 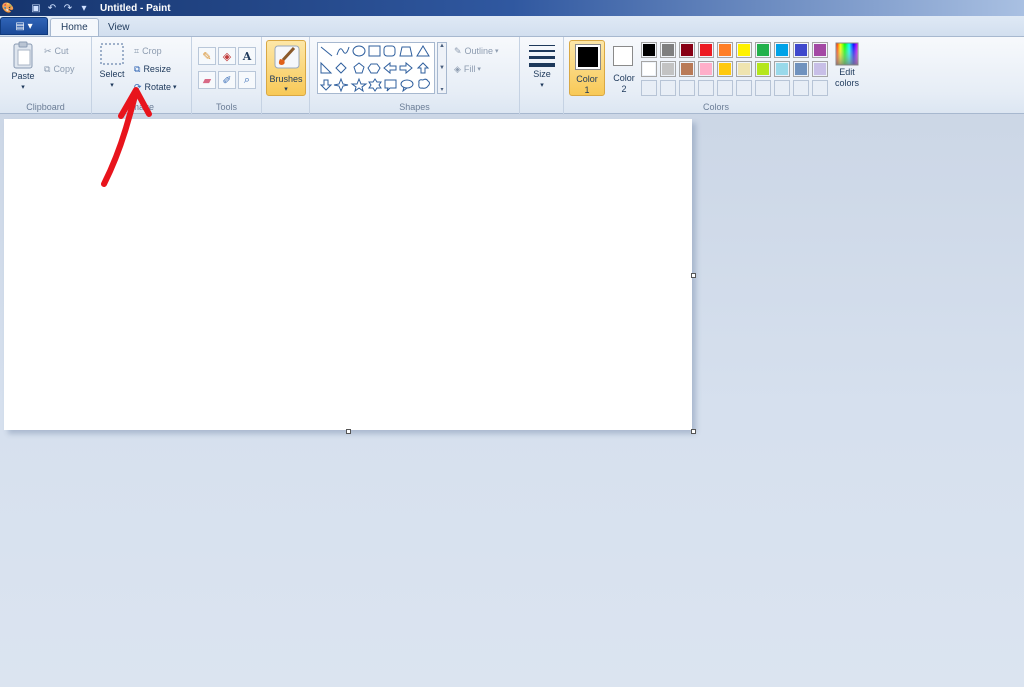 I want to click on fill-button: ◈ Fill ▾, so click(x=467, y=69).